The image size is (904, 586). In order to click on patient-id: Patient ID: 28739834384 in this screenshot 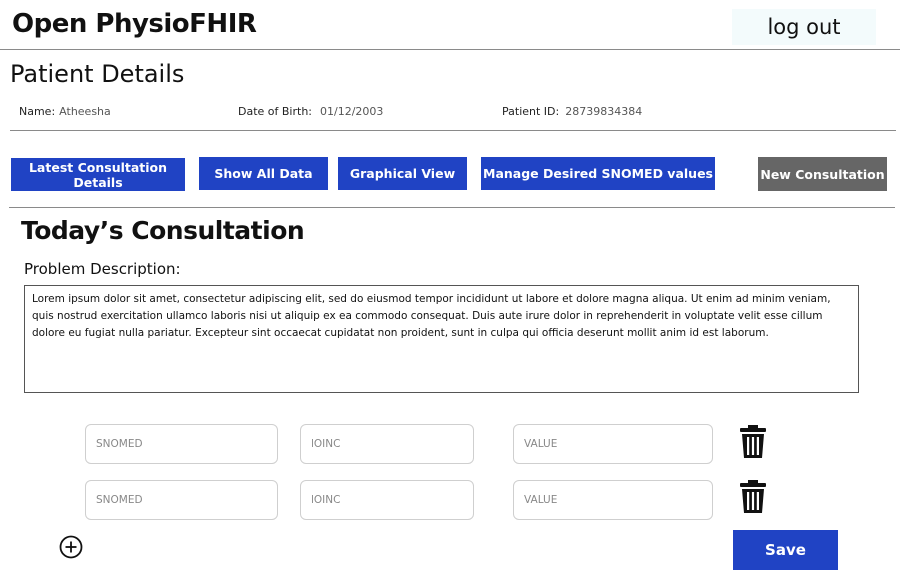, I will do `click(572, 111)`.